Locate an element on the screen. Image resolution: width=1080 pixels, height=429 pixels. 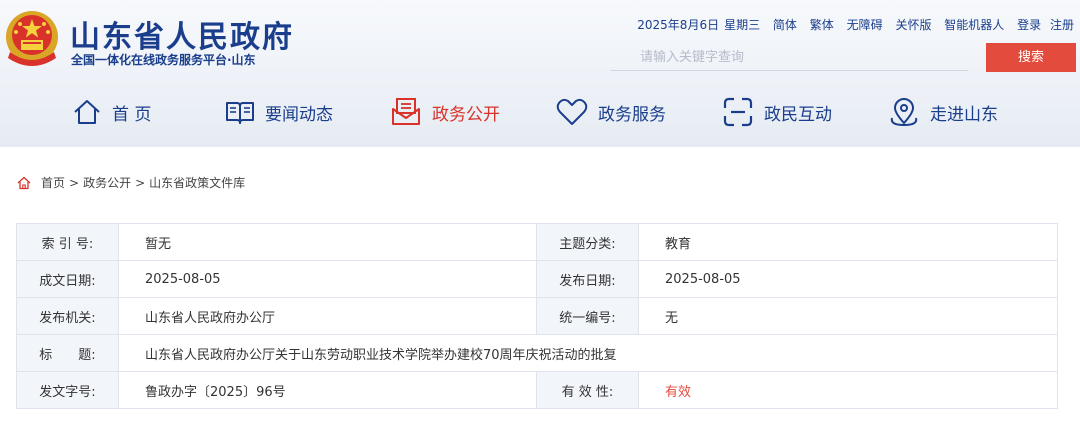
nav-item-about-shandong: 走进山东 is located at coordinates (943, 112).